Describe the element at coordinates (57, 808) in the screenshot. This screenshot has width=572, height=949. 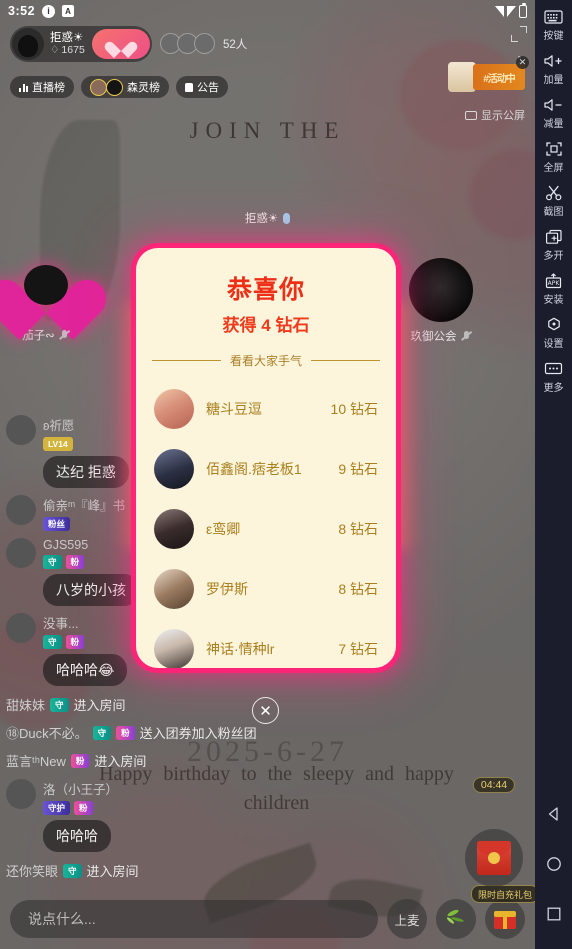
I see `badge-guard: 守护` at that location.